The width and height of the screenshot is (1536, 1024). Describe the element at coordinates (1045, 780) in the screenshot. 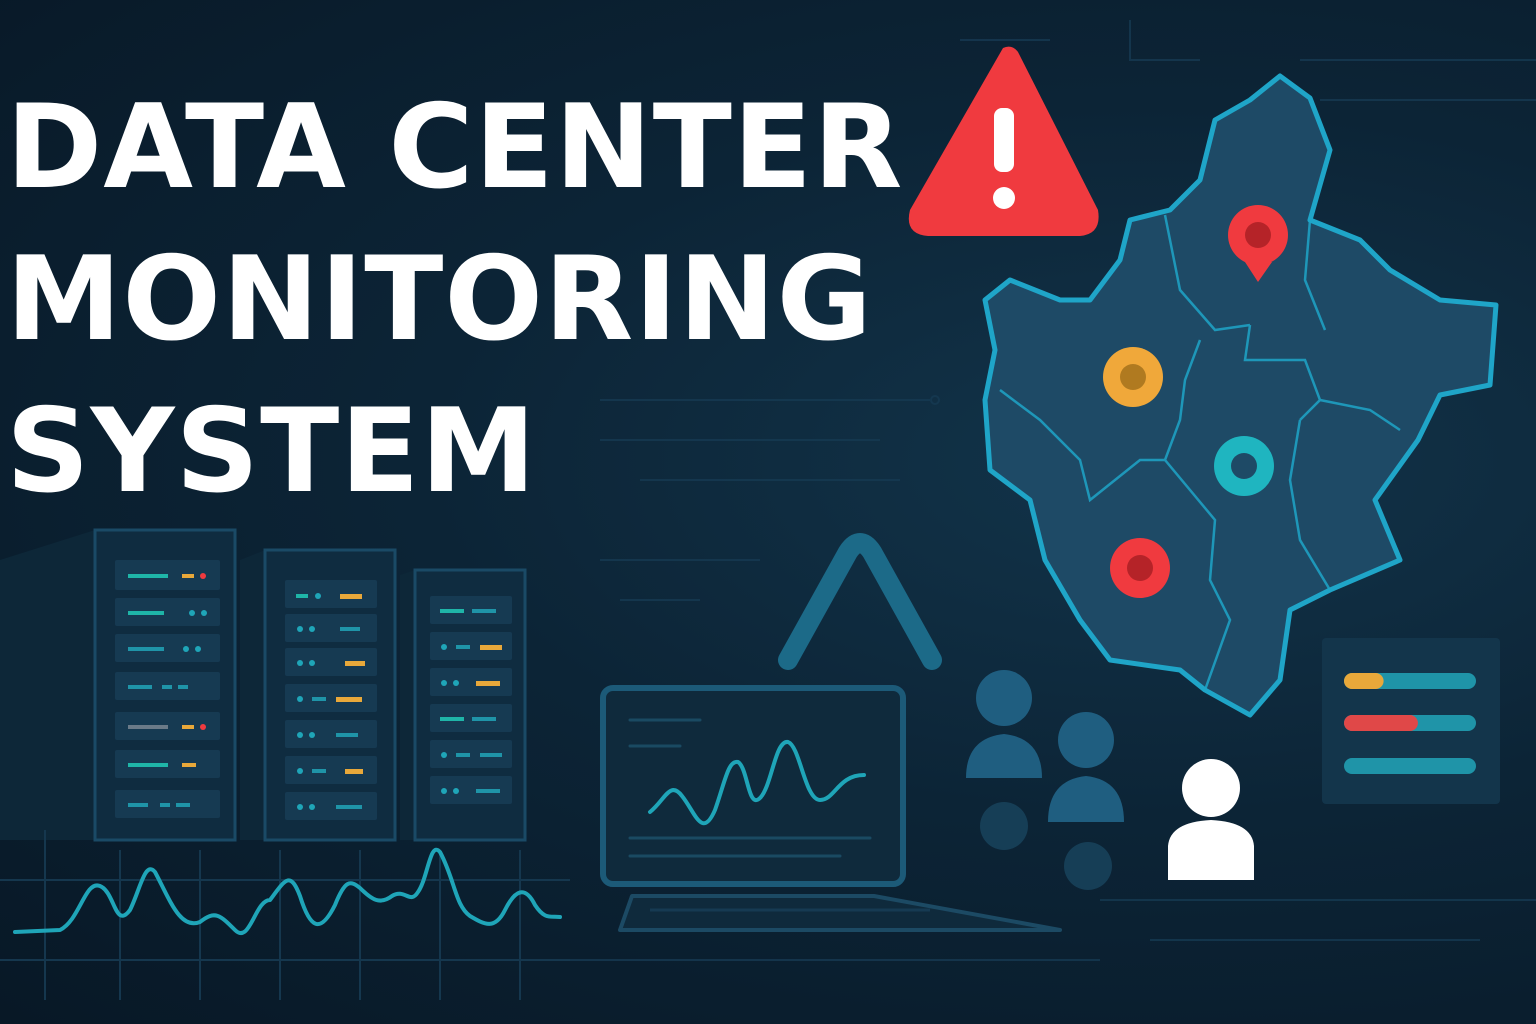

I see `users-icon` at that location.